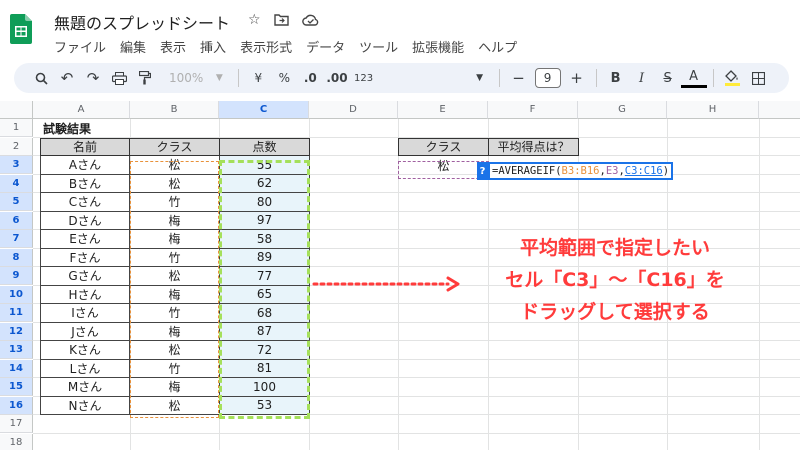  I want to click on range-highlight-c3-c16, so click(264, 289).